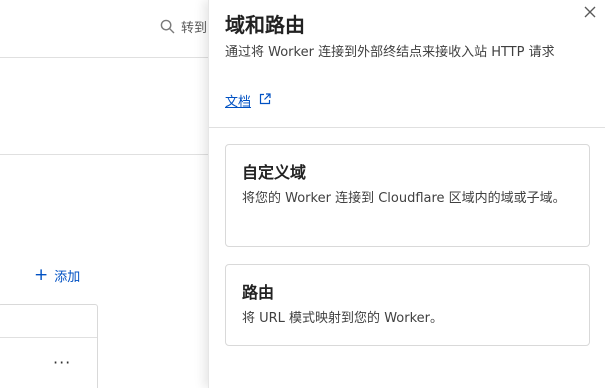 The width and height of the screenshot is (605, 388). Describe the element at coordinates (265, 25) in the screenshot. I see `panel-title: 域和路由` at that location.